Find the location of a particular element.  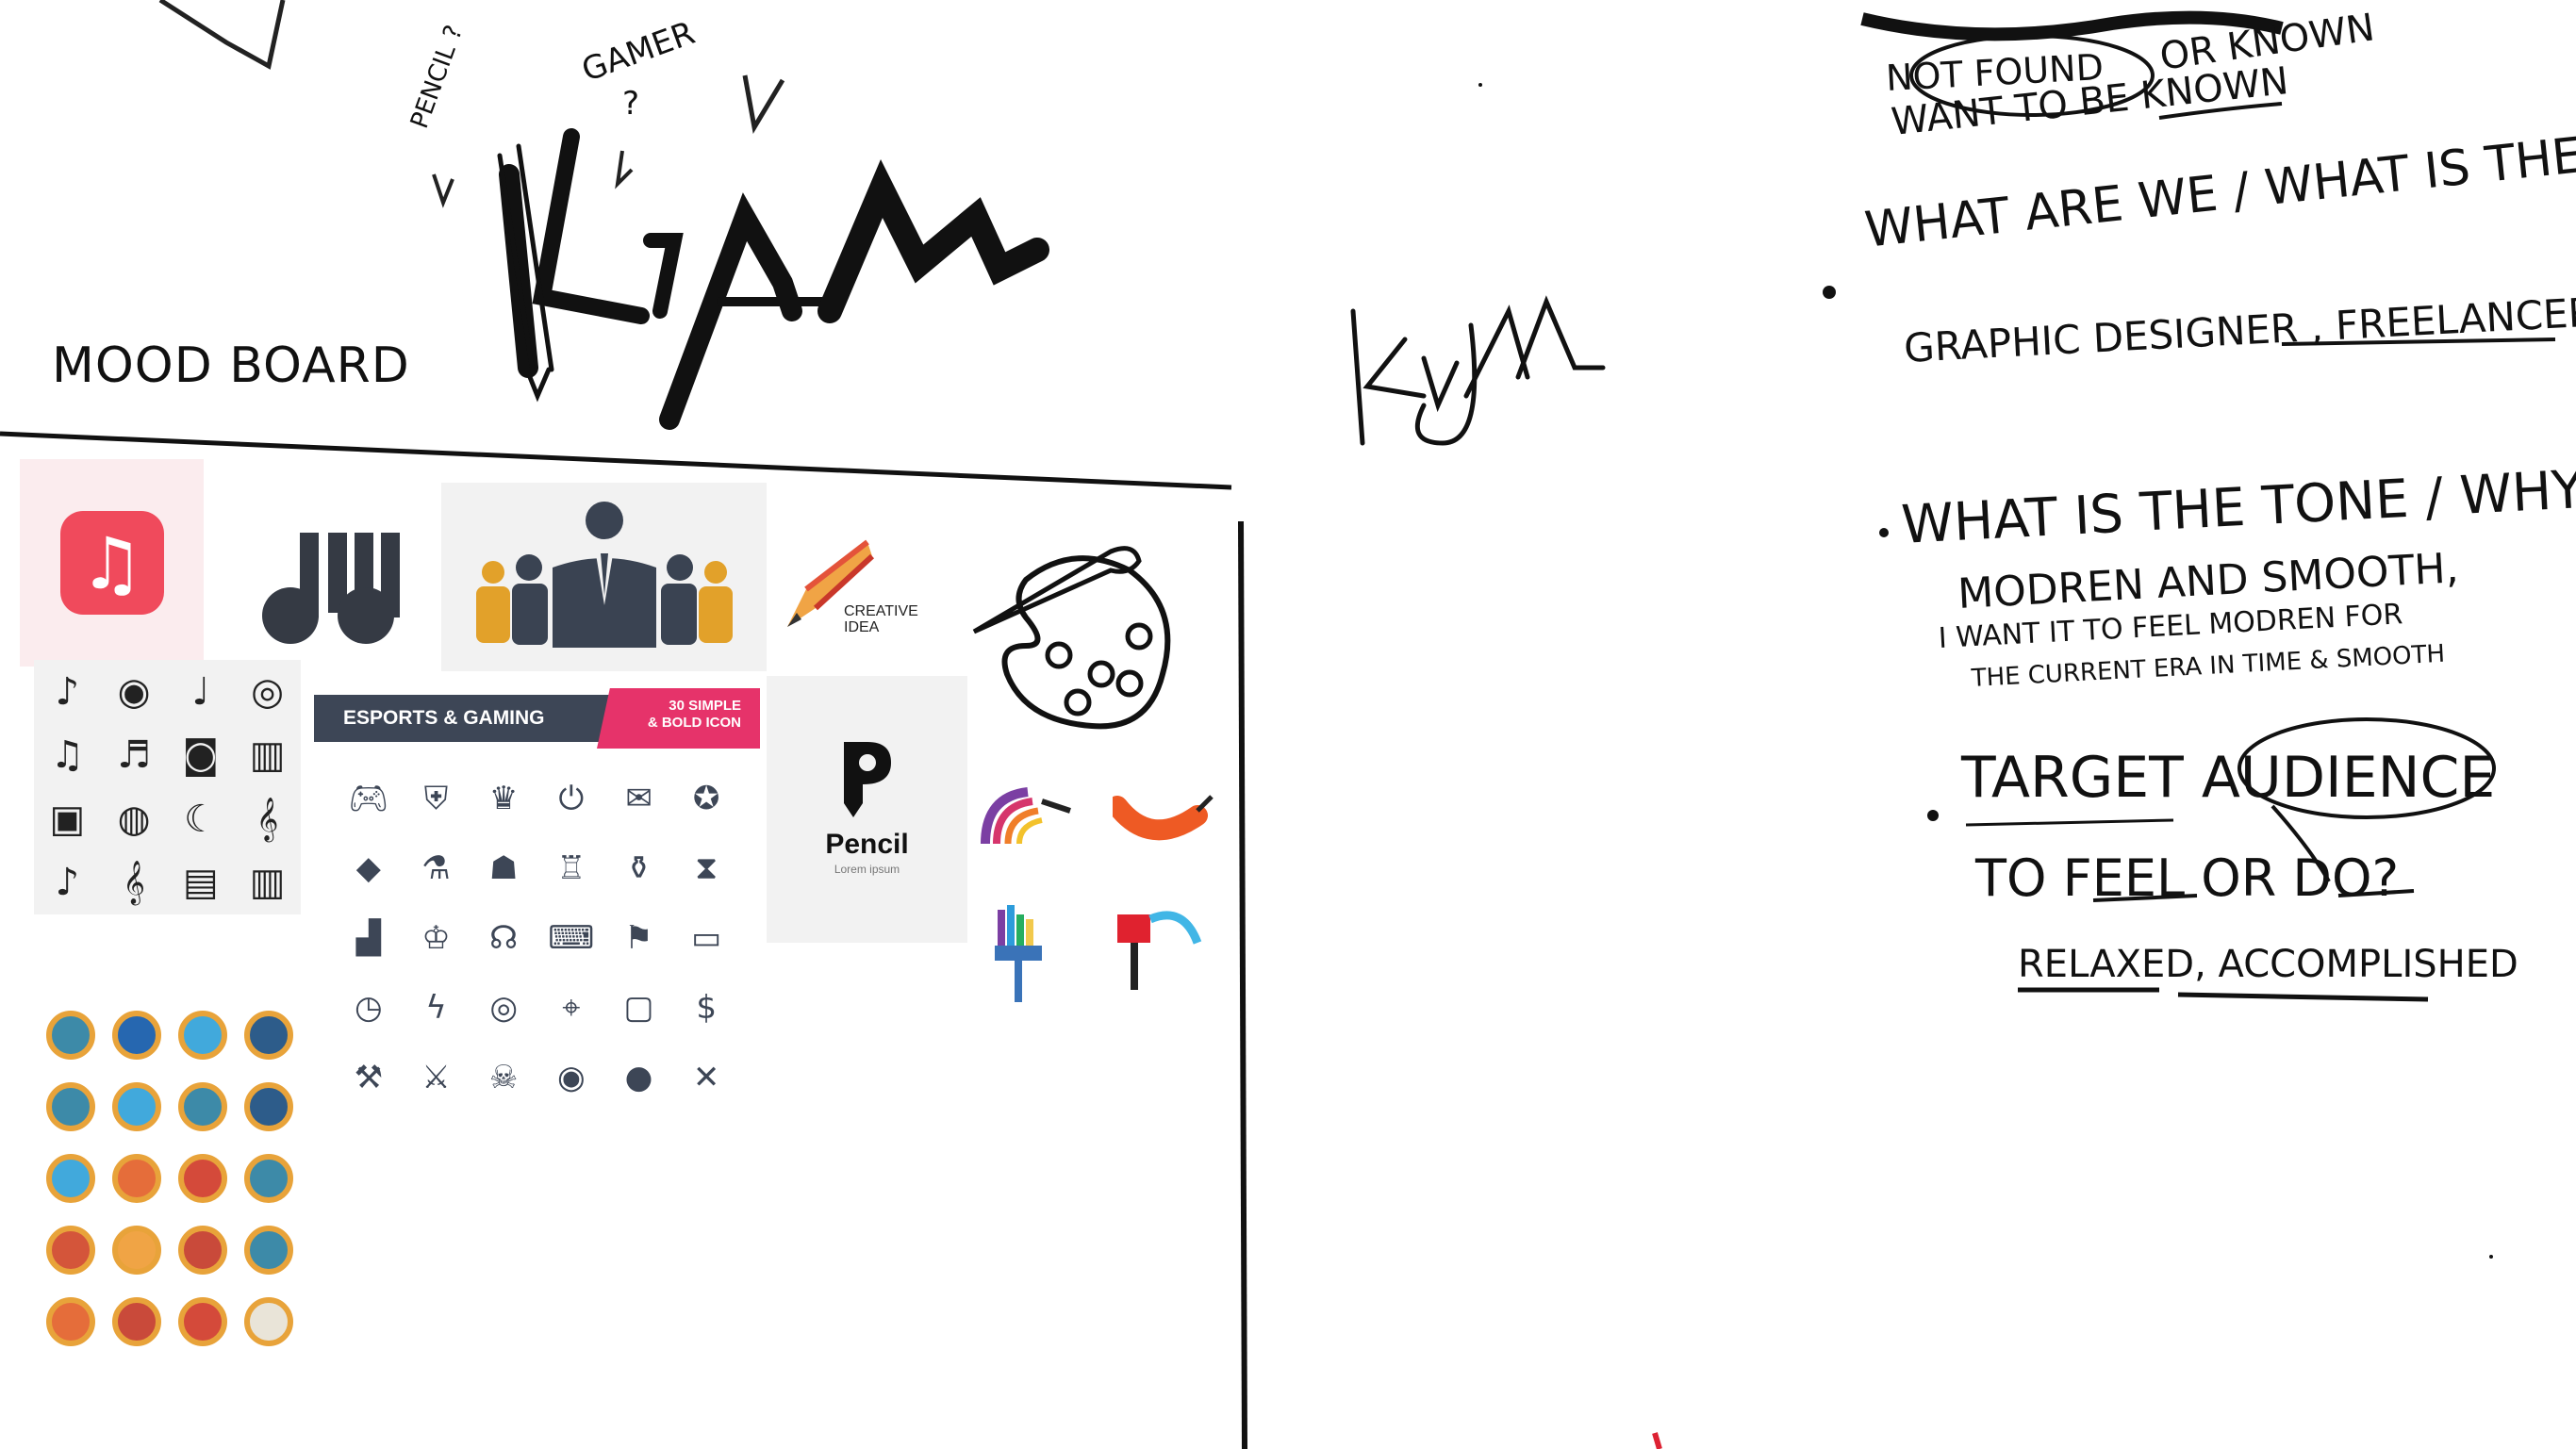

moon-note-icon: ☾ is located at coordinates (200, 819).